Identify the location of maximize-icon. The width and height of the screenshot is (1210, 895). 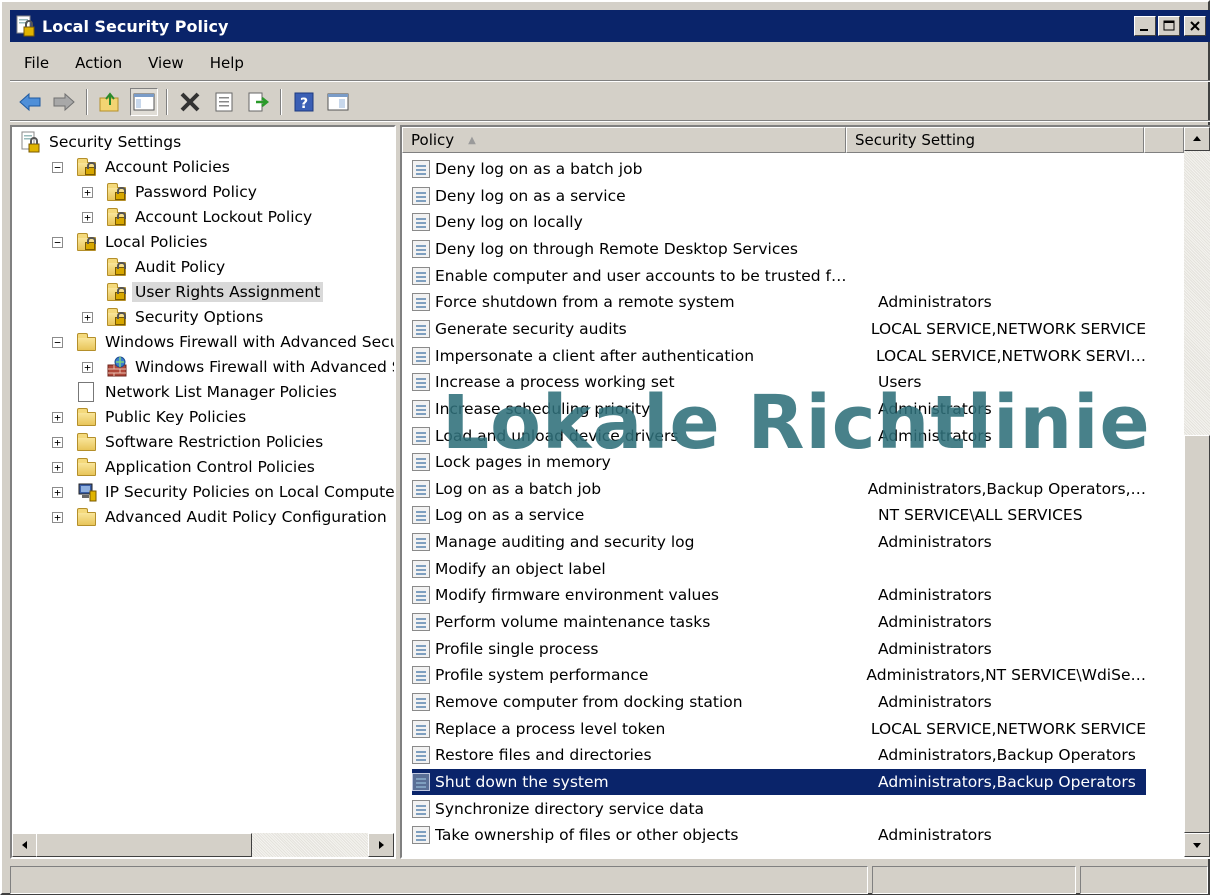
(1169, 25).